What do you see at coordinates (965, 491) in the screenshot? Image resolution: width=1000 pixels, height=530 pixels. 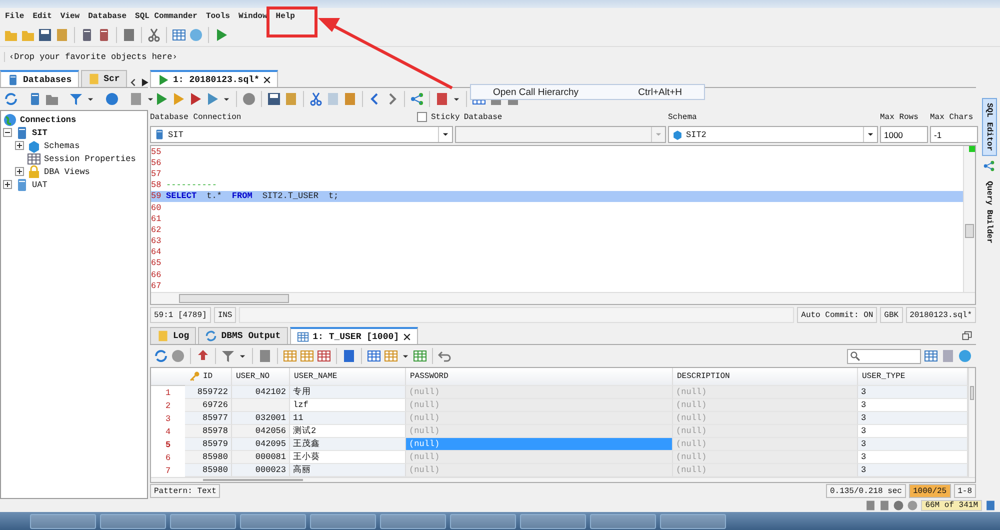 I see `row-range: 1-8` at bounding box center [965, 491].